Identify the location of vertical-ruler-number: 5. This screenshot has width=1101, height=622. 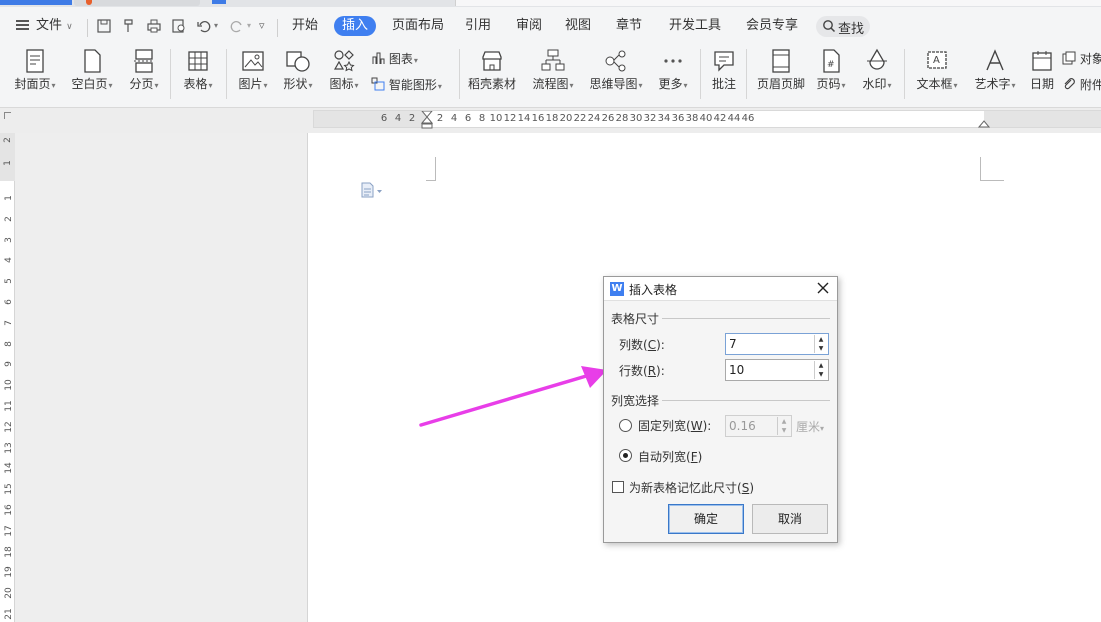
(9, 281).